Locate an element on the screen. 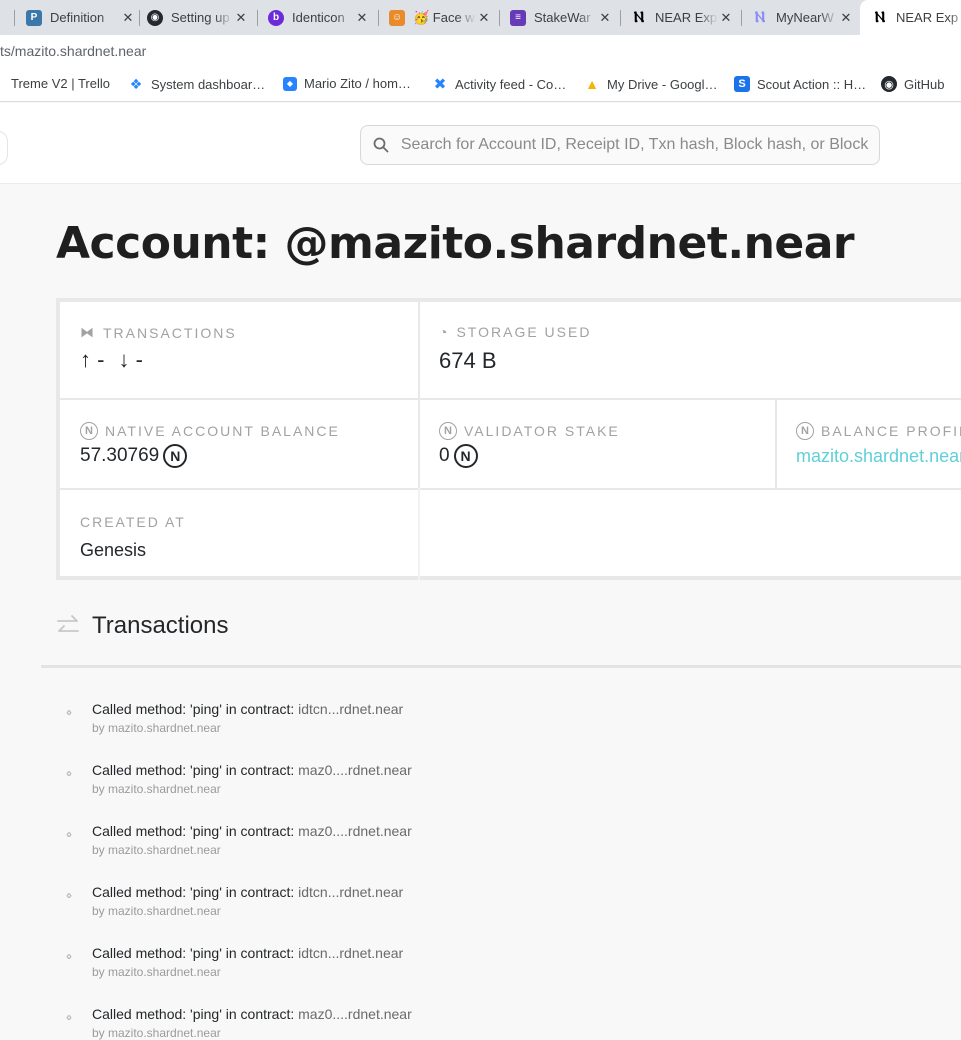 The image size is (961, 1040). profile-stat: N Balance Profile mazito.shardnet.near is located at coordinates (878, 444).